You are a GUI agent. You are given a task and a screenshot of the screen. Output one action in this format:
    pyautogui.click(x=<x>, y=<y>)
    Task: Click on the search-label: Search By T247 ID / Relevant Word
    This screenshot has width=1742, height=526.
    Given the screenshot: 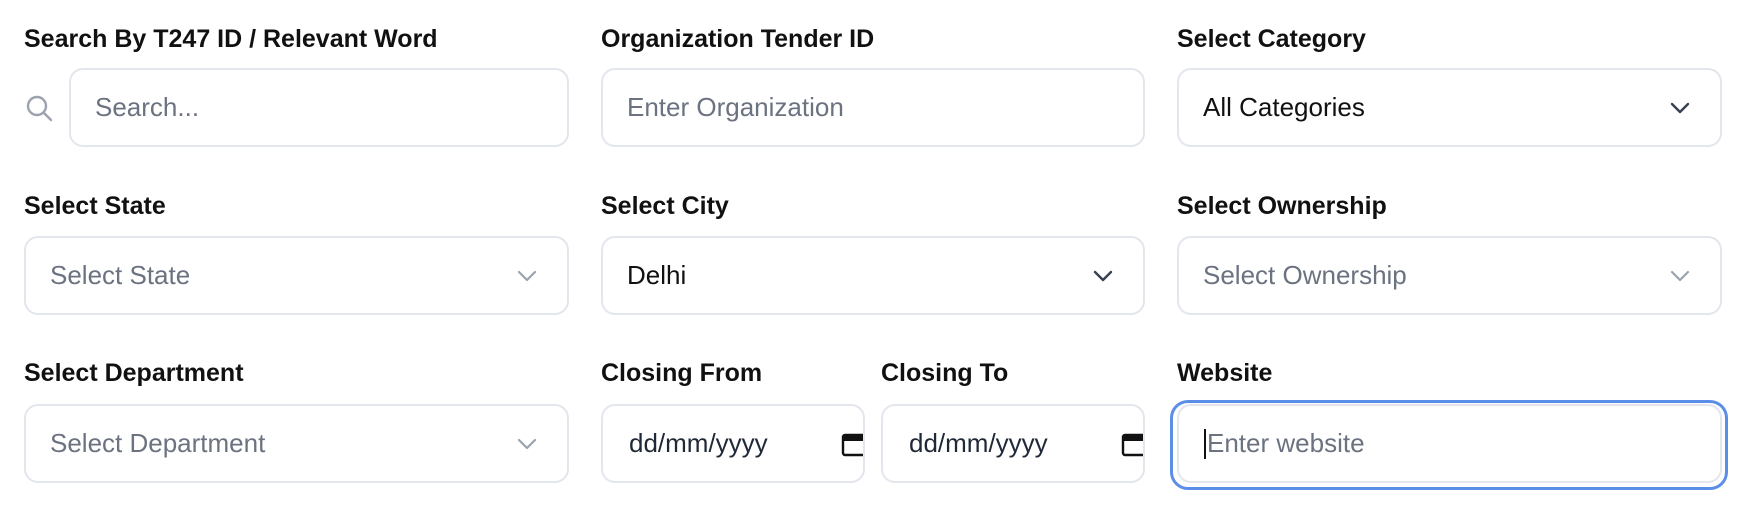 What is the action you would take?
    pyautogui.click(x=231, y=39)
    